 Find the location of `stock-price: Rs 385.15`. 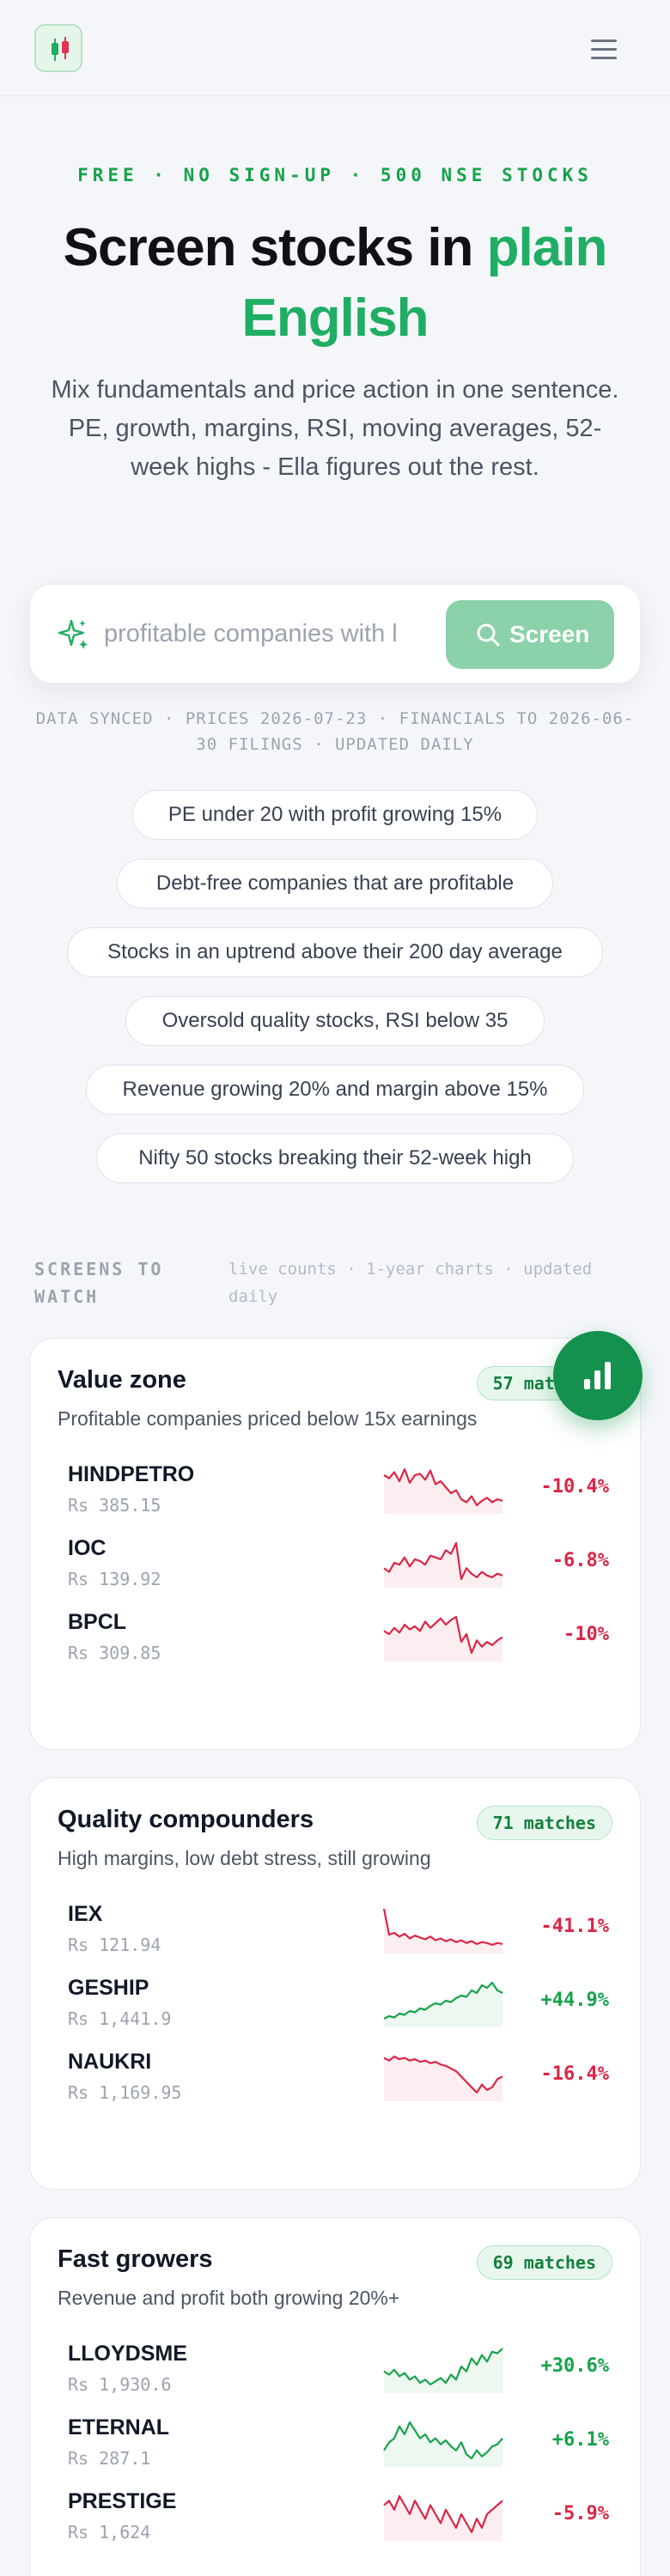

stock-price: Rs 385.15 is located at coordinates (114, 1506).